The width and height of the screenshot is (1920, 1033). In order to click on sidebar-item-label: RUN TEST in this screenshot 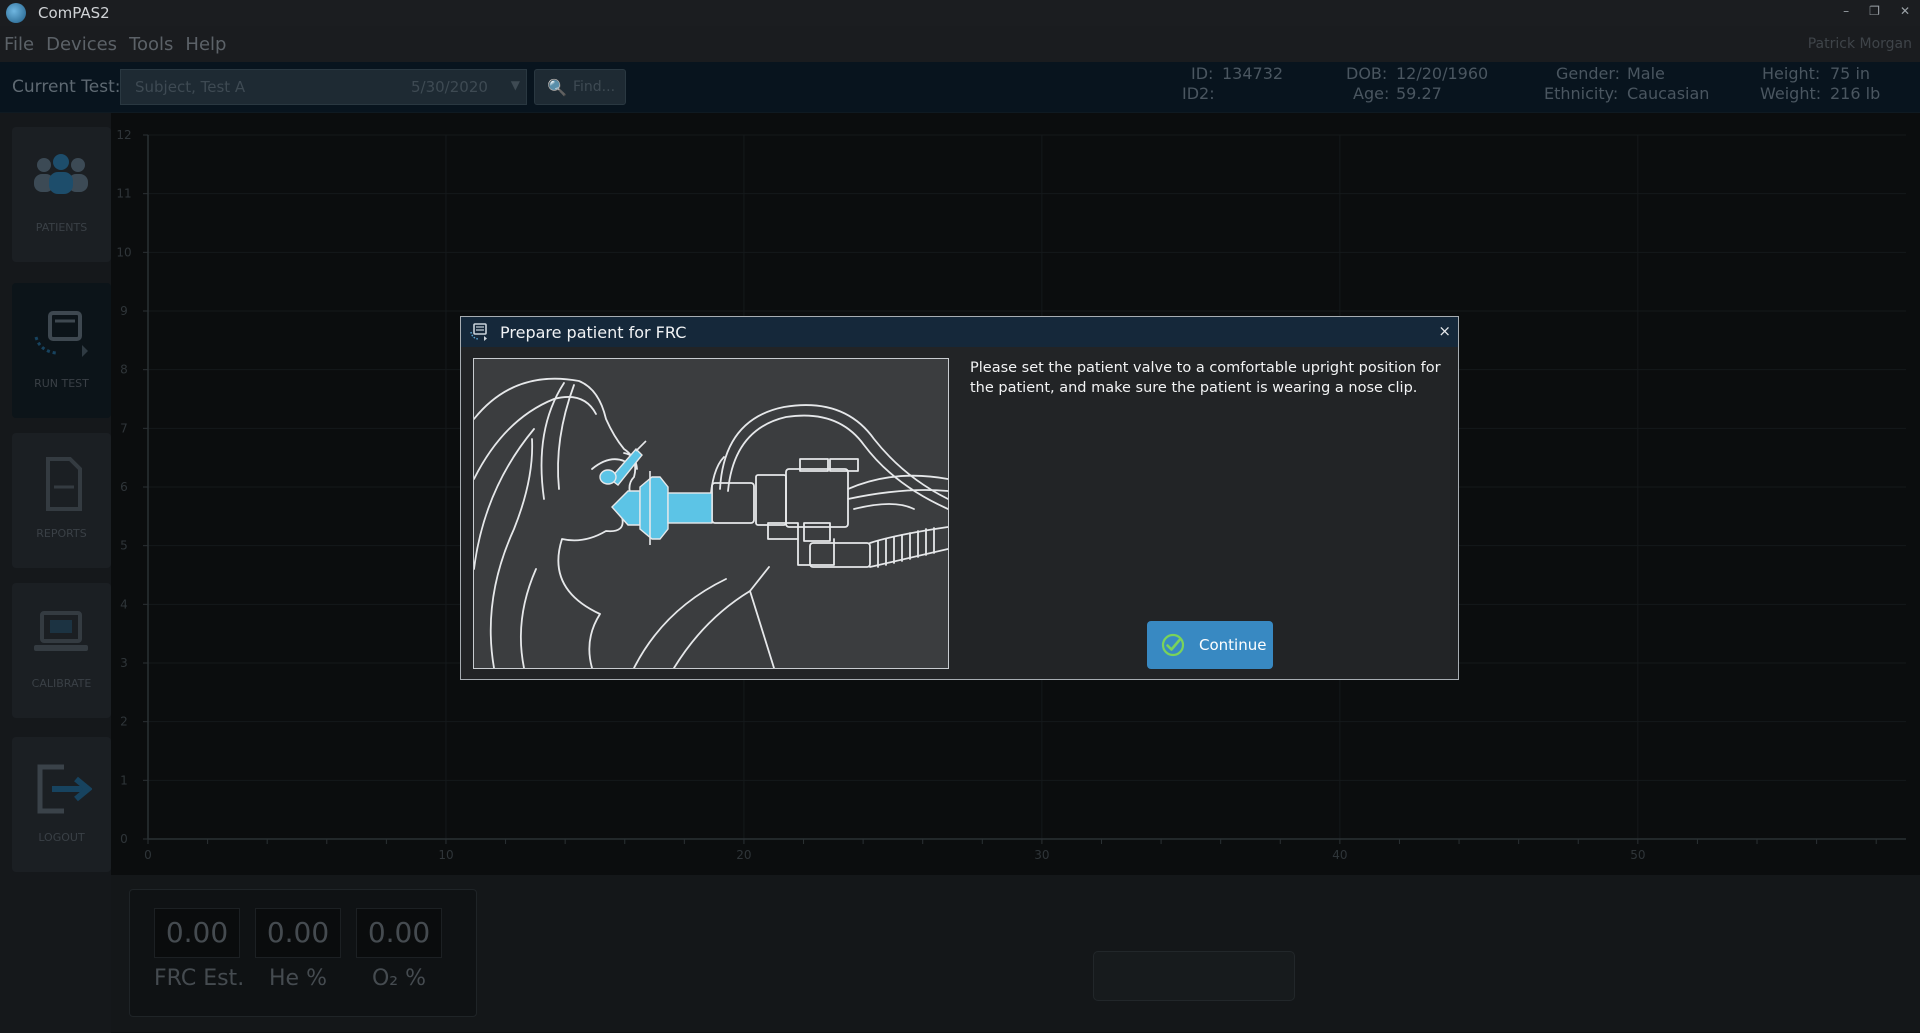, I will do `click(61, 383)`.